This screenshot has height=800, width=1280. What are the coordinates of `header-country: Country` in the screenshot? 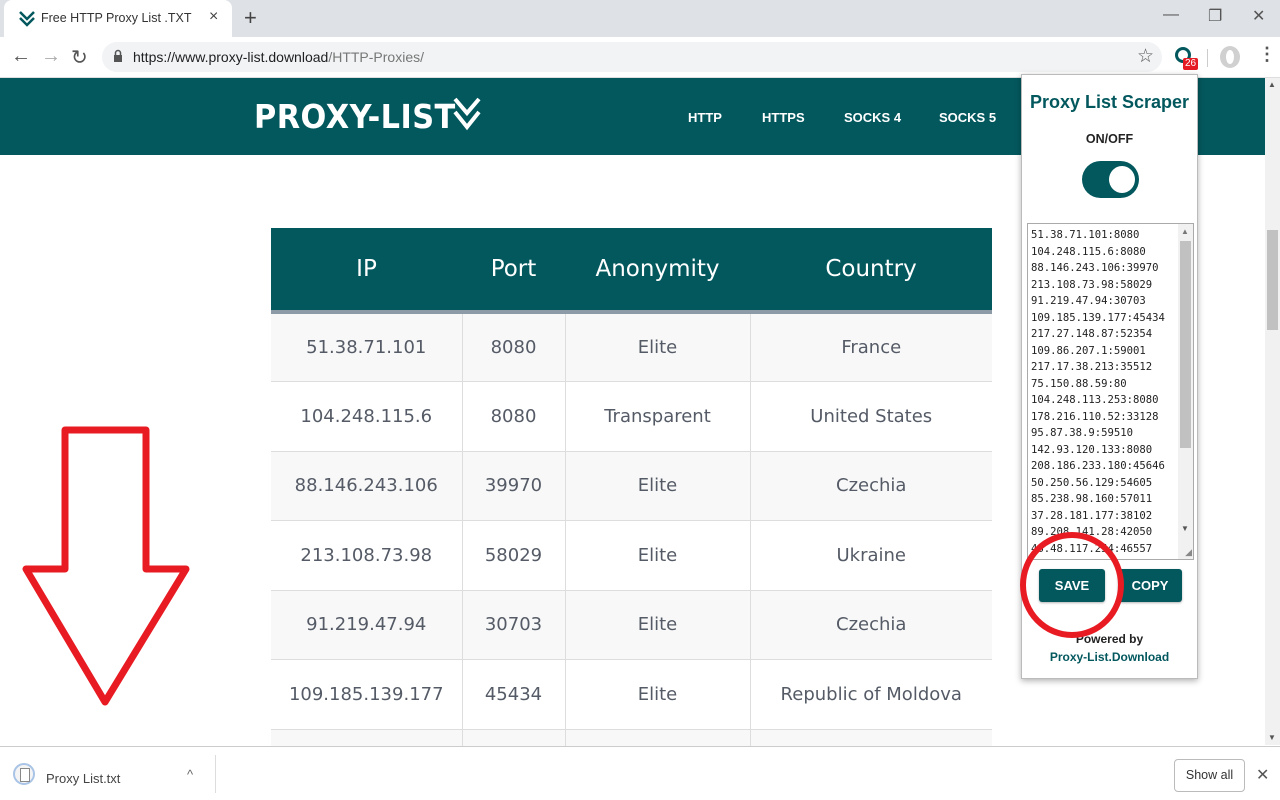 It's located at (871, 270).